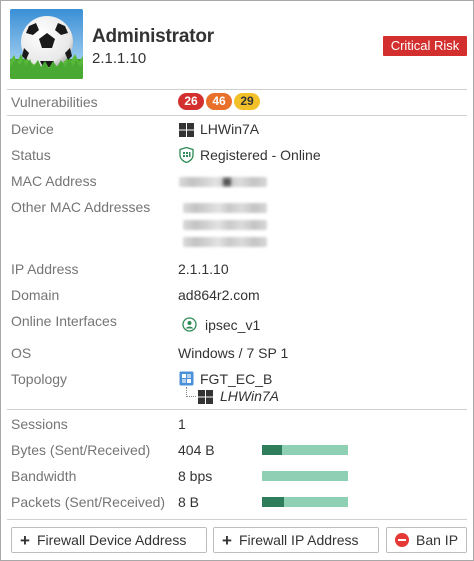 The height and width of the screenshot is (561, 474). What do you see at coordinates (39, 424) in the screenshot?
I see `sessions-label: Sessions` at bounding box center [39, 424].